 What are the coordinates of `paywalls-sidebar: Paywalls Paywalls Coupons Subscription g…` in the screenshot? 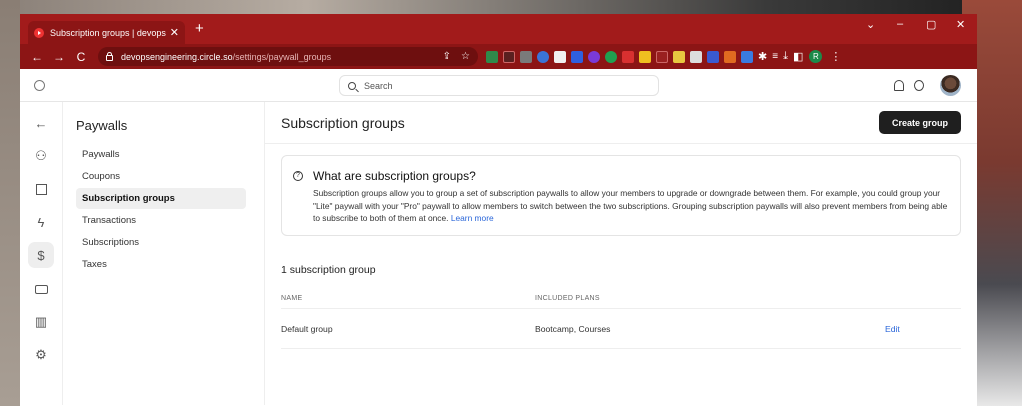 It's located at (164, 253).